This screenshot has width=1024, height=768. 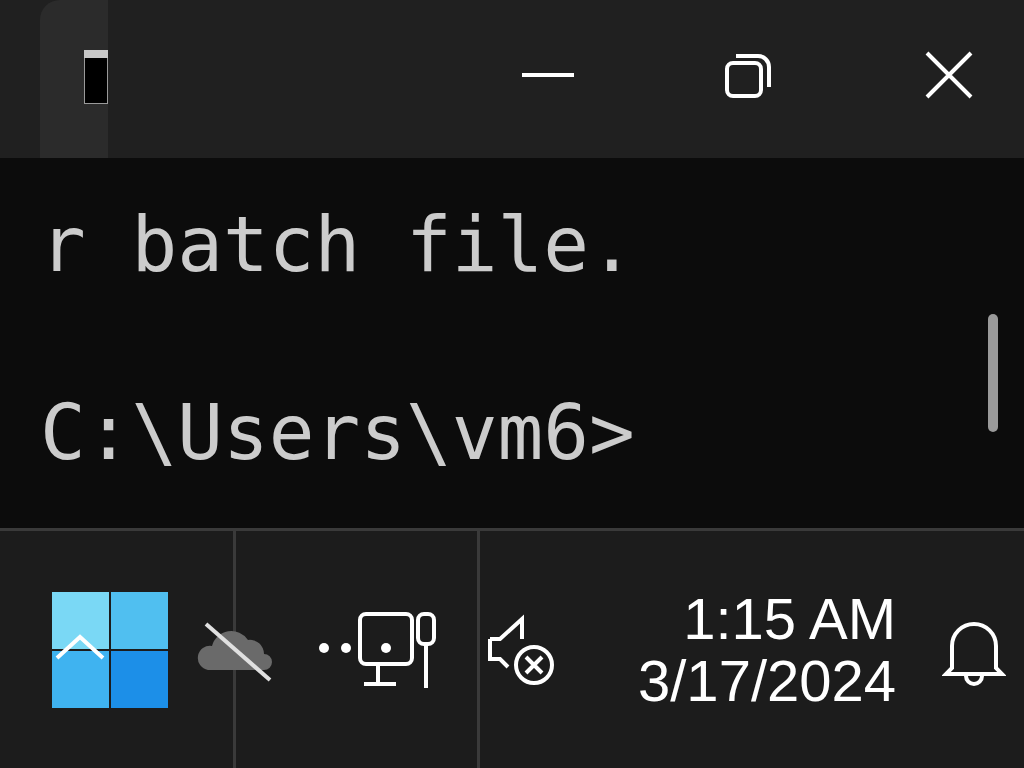 What do you see at coordinates (80, 647) in the screenshot?
I see `chevron-up-icon` at bounding box center [80, 647].